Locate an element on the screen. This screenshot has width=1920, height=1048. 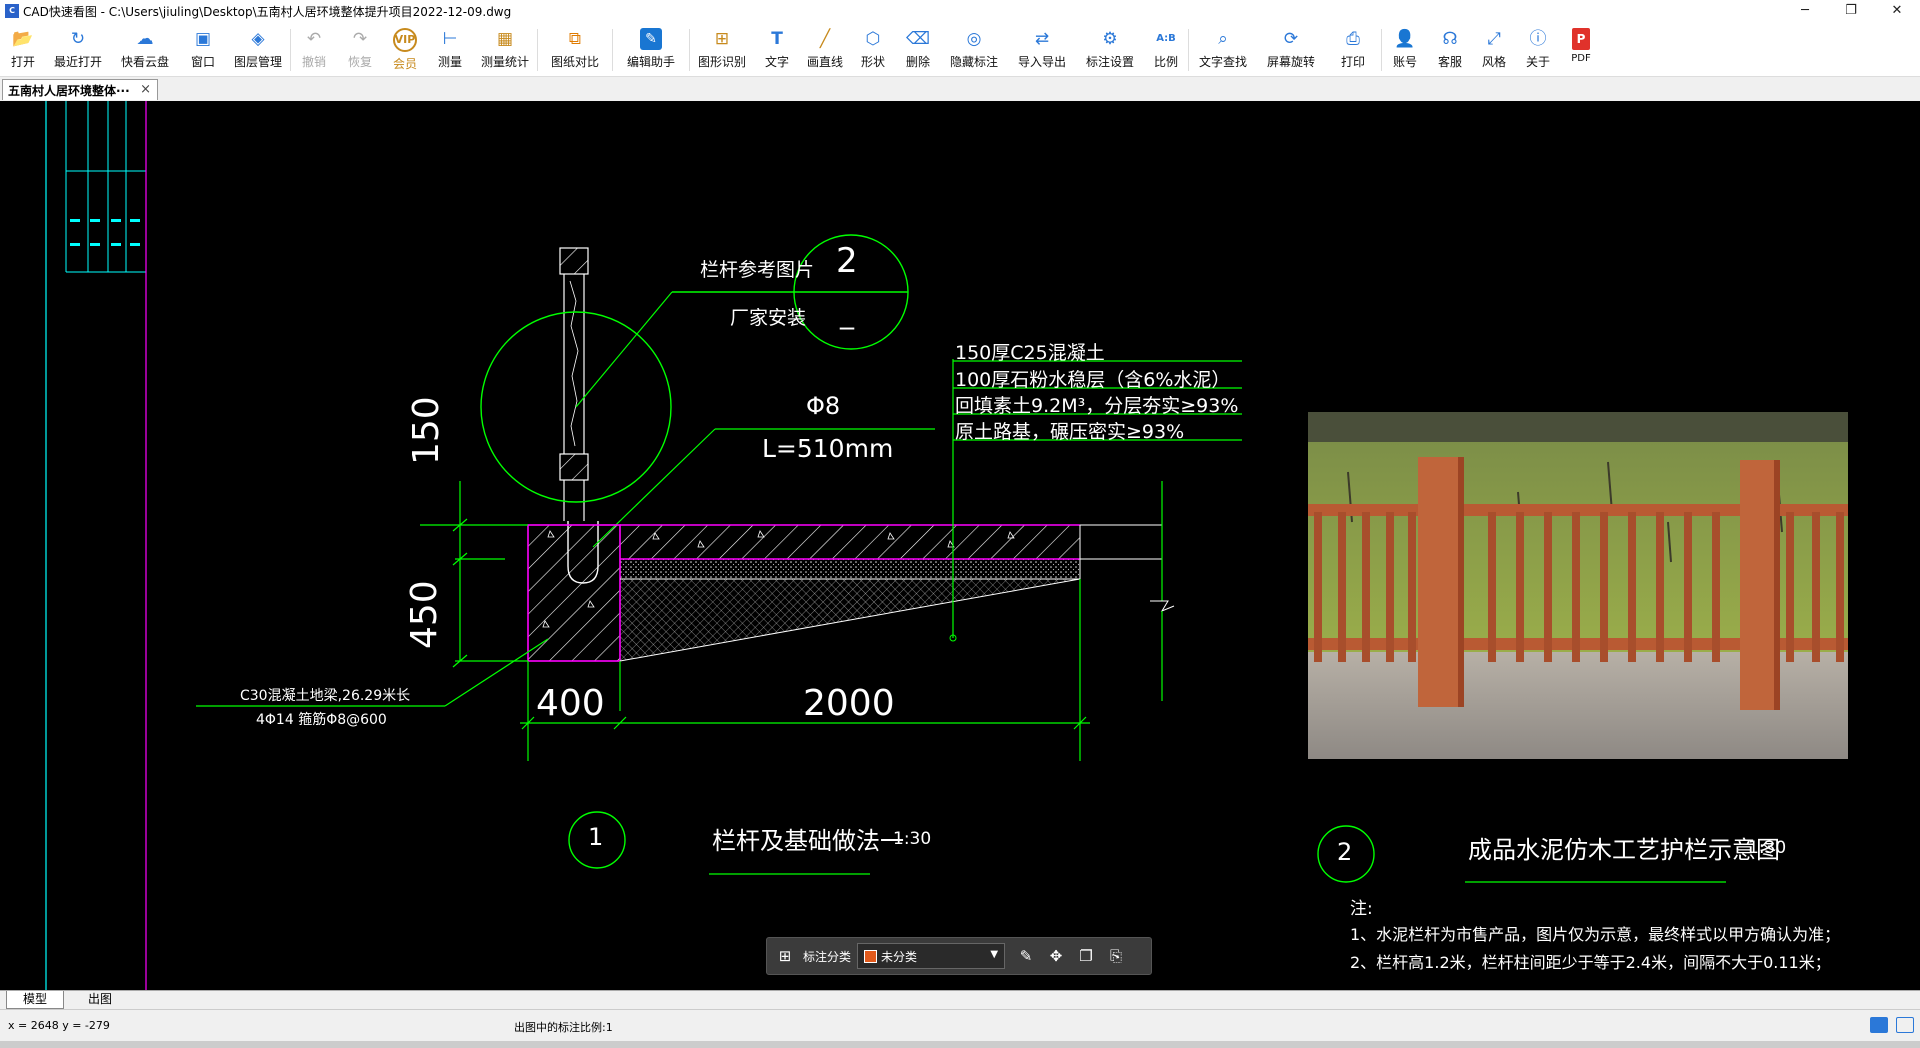
recent-open-button: ↻ 最近打开 is located at coordinates (78, 49).